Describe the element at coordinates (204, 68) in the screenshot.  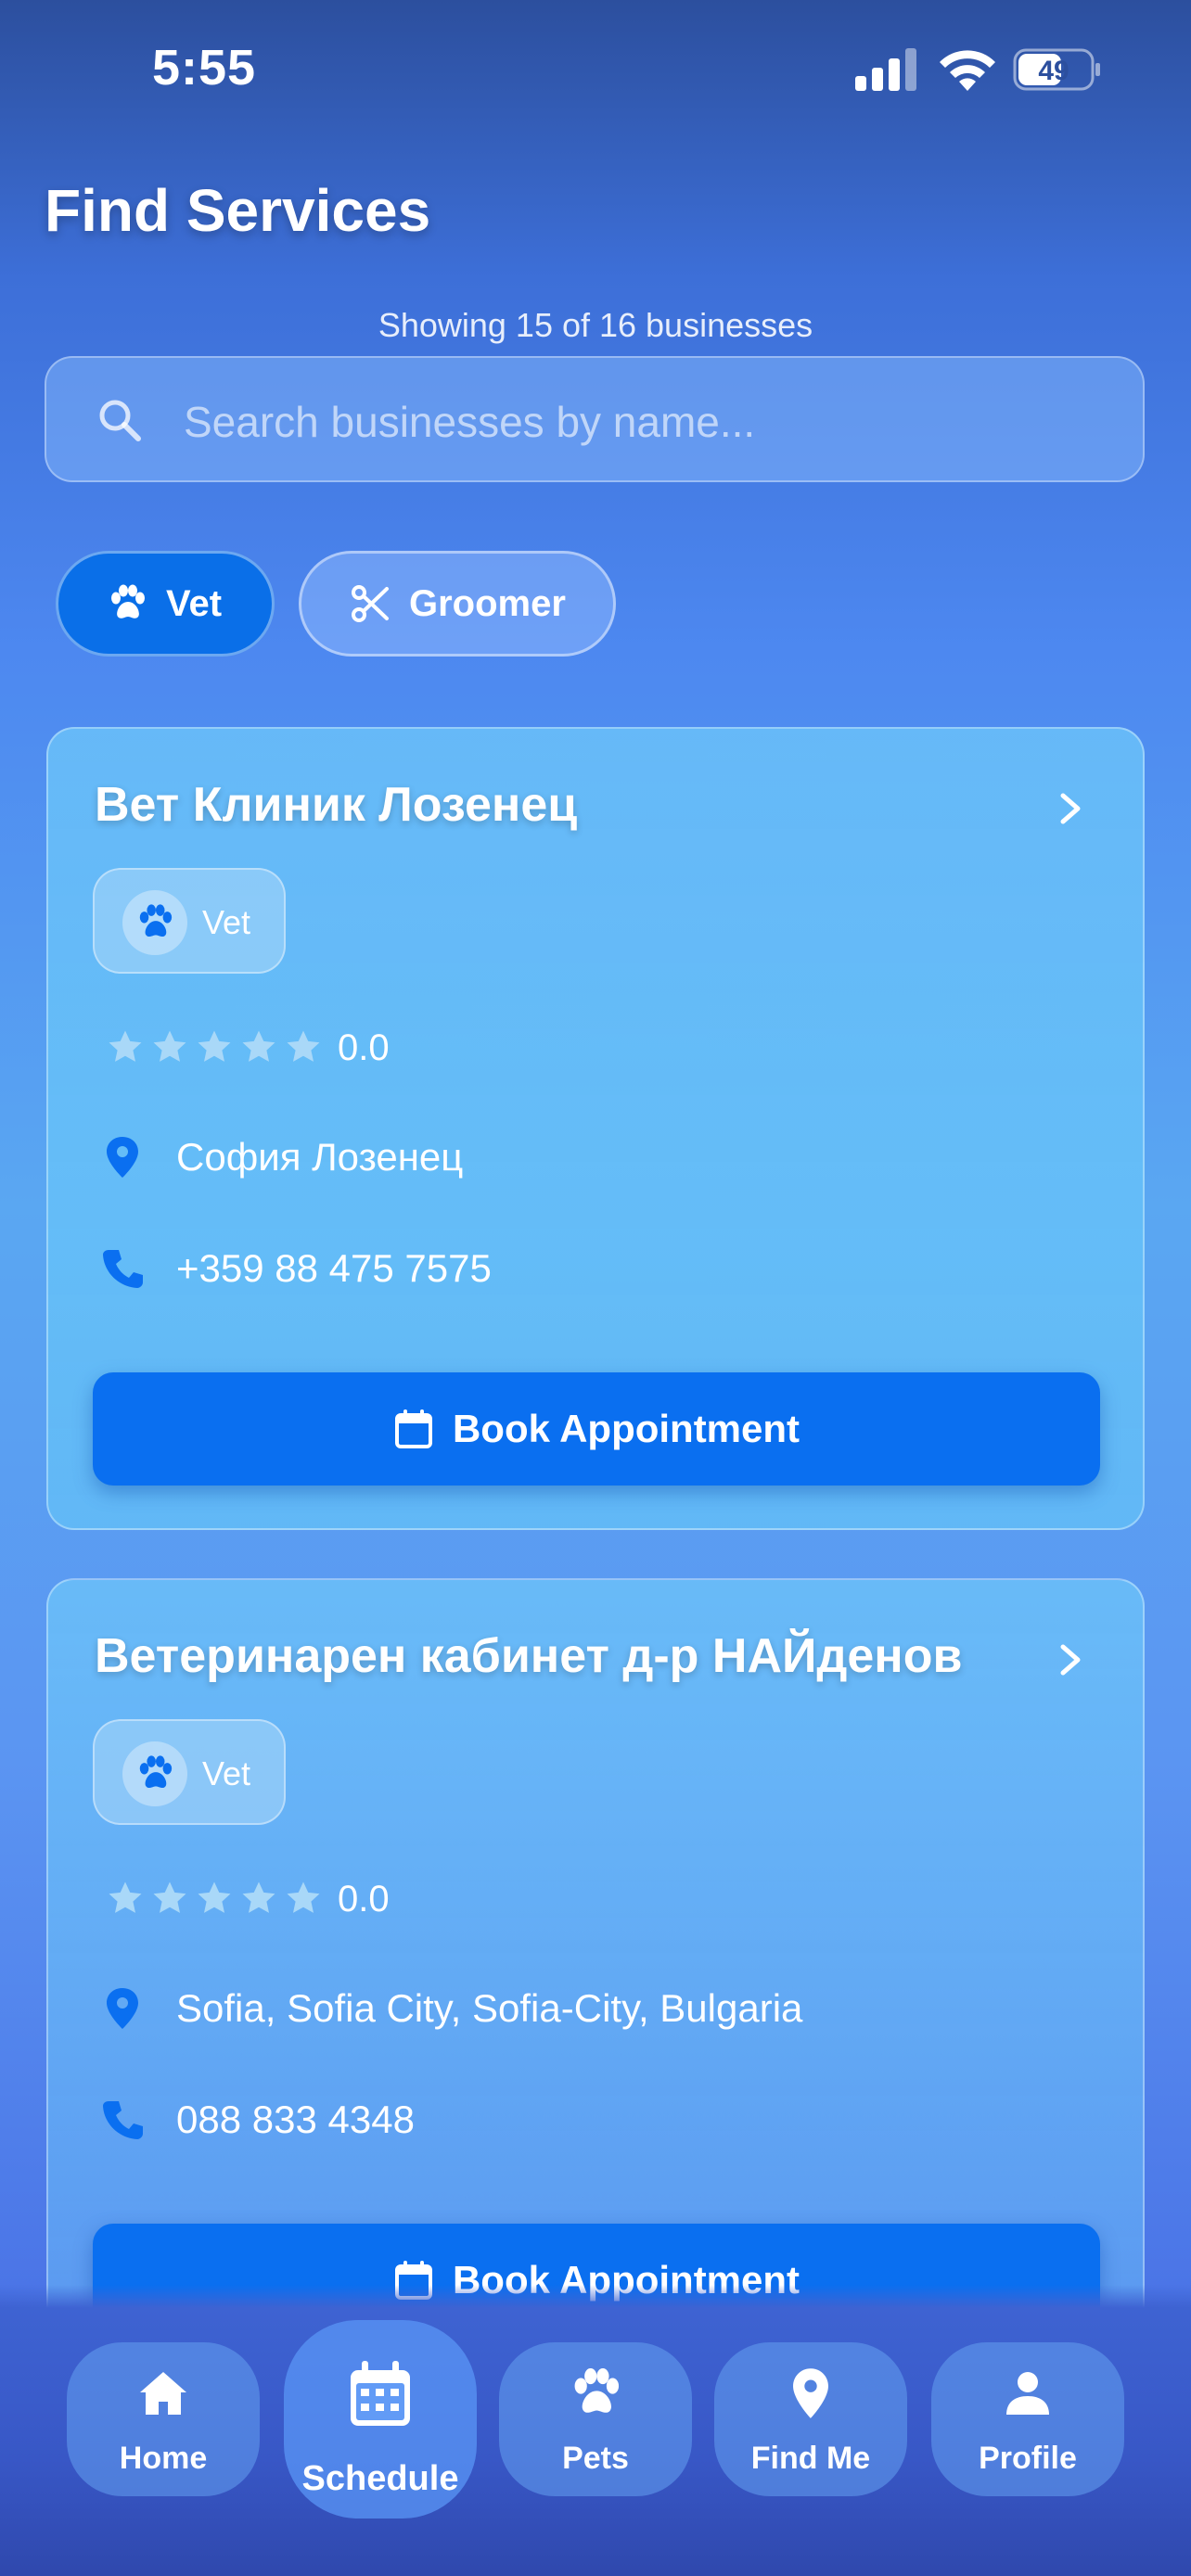
I see `status-time: 5:55` at that location.